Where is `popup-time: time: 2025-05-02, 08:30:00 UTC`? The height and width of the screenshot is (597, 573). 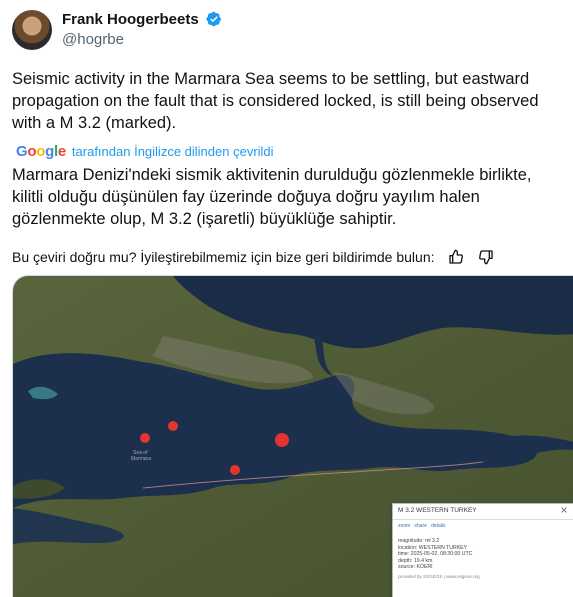
popup-time: time: 2025-05-02, 08:30:00 UTC is located at coordinates (435, 554).